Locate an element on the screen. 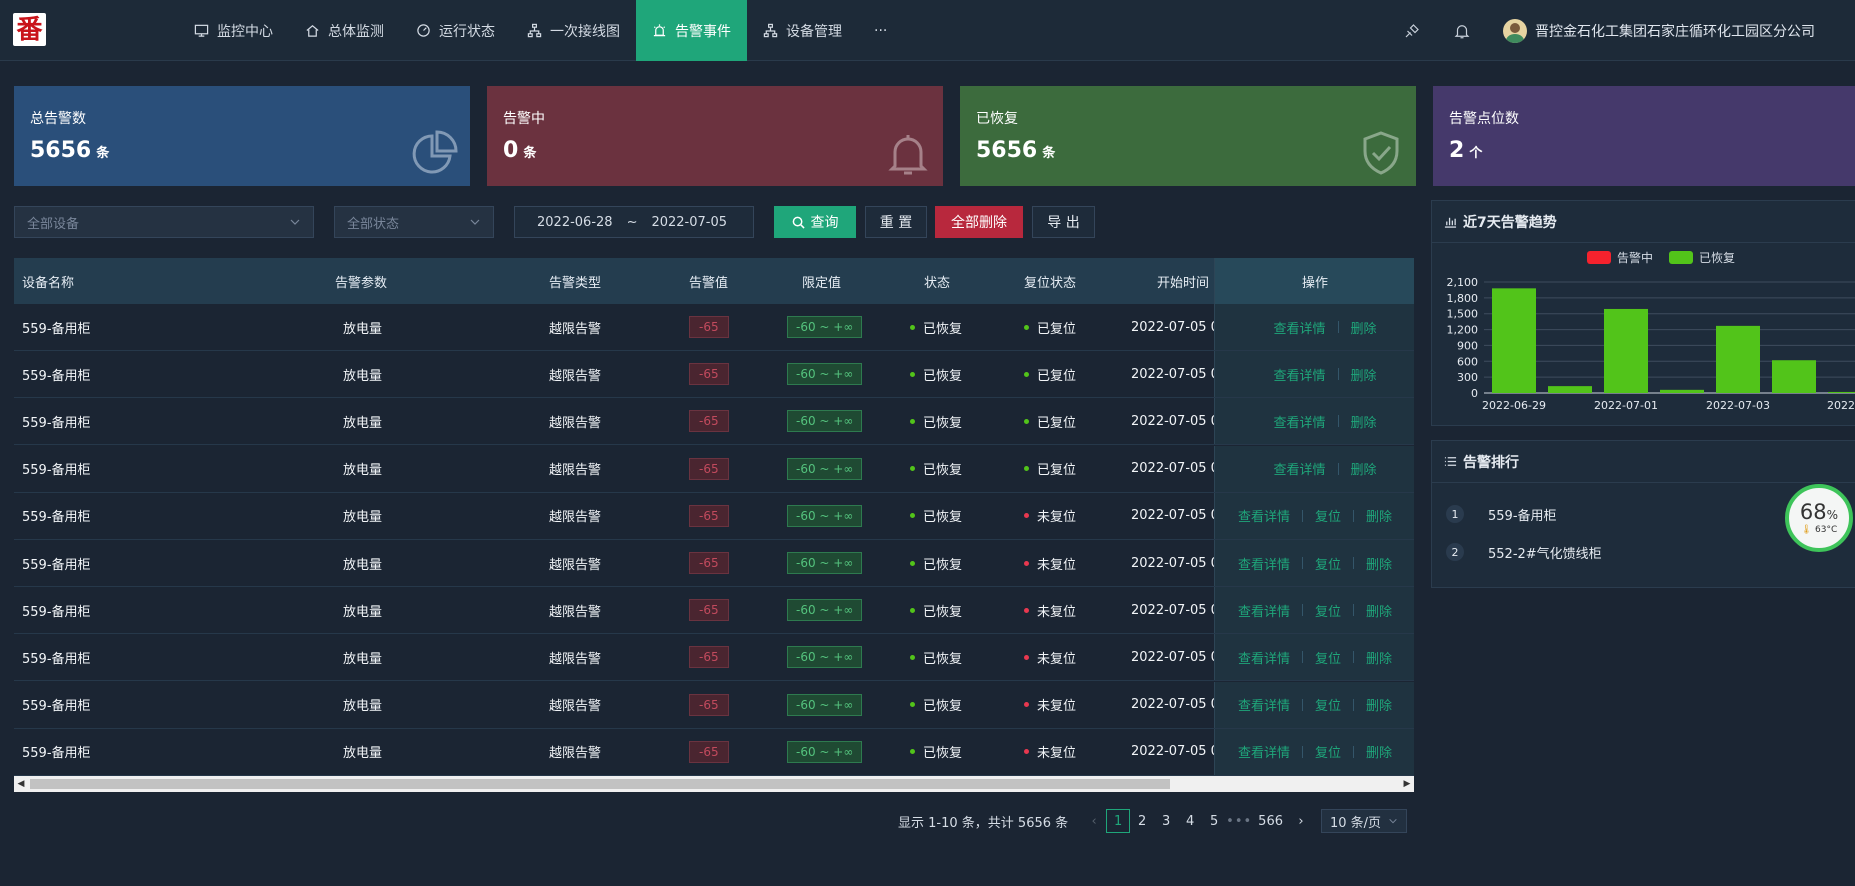 The width and height of the screenshot is (1855, 886). stat-unit: 条 is located at coordinates (1049, 153).